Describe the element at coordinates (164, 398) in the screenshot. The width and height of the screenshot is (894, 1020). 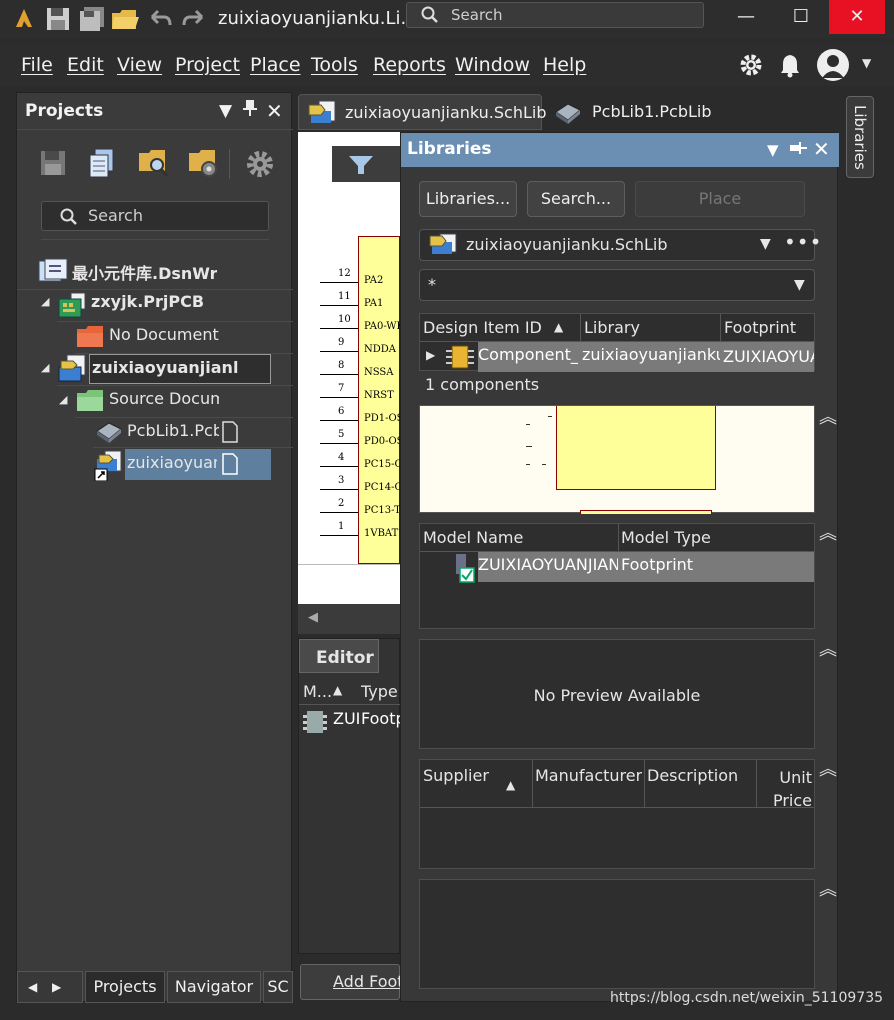
I see `tree-item-source-documents: Source Docum` at that location.